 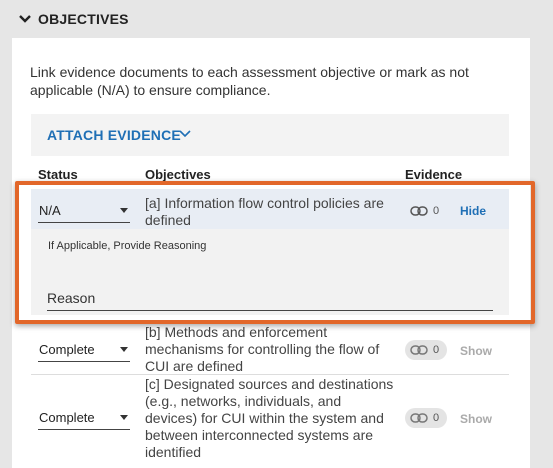 I want to click on section-title: OBJECTIVES, so click(x=83, y=19).